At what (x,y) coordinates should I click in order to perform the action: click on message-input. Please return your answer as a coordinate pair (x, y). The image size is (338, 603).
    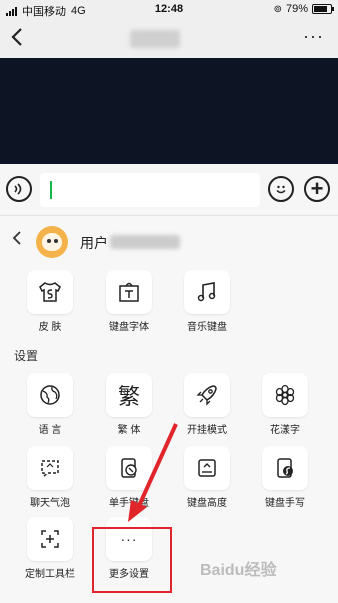
    Looking at the image, I should click on (150, 190).